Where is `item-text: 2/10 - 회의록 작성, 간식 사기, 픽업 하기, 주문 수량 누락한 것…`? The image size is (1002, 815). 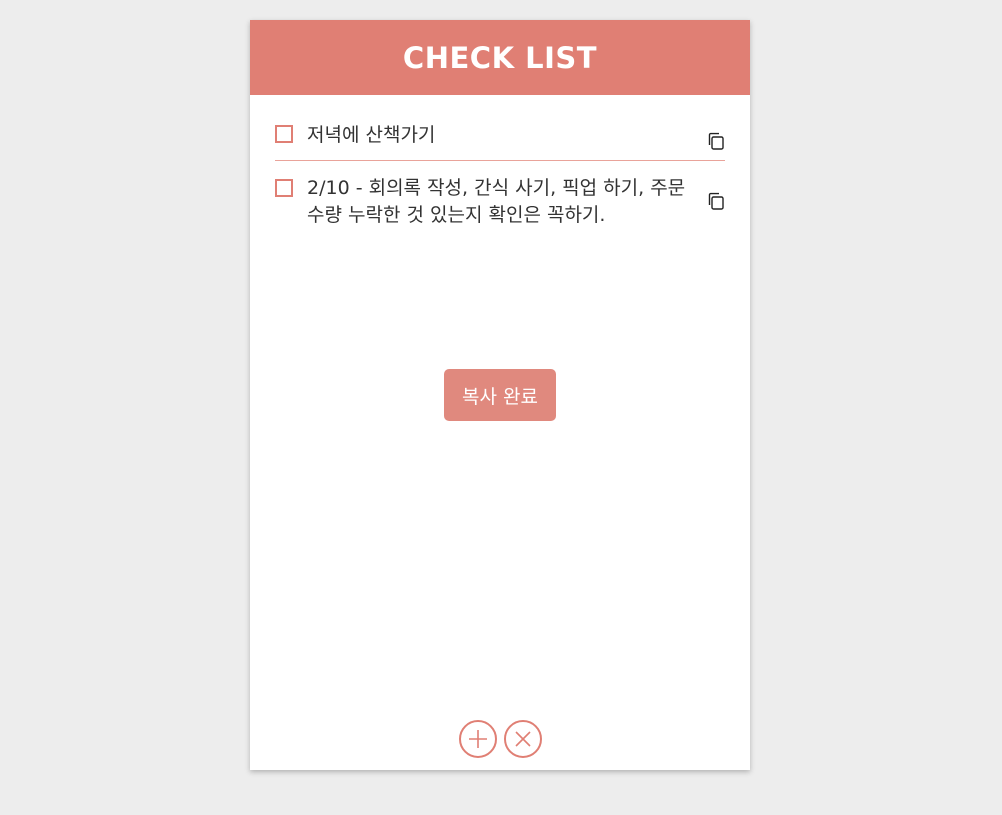 item-text: 2/10 - 회의록 작성, 간식 사기, 픽업 하기, 주문 수량 누락한 것… is located at coordinates (496, 201).